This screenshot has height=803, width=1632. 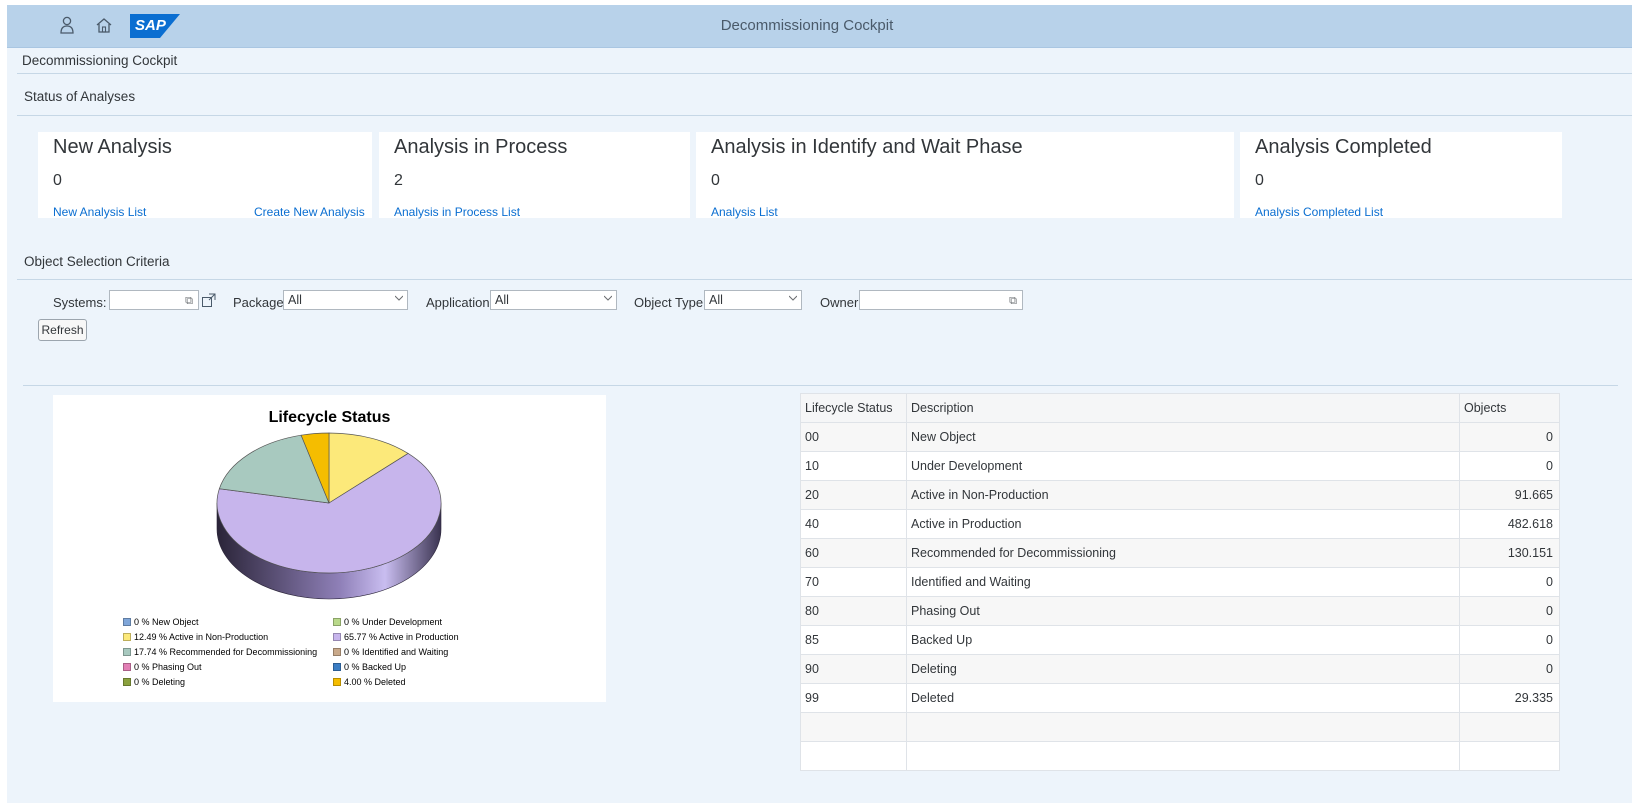 I want to click on table-row: 99 Deleted 29.335, so click(x=1180, y=698).